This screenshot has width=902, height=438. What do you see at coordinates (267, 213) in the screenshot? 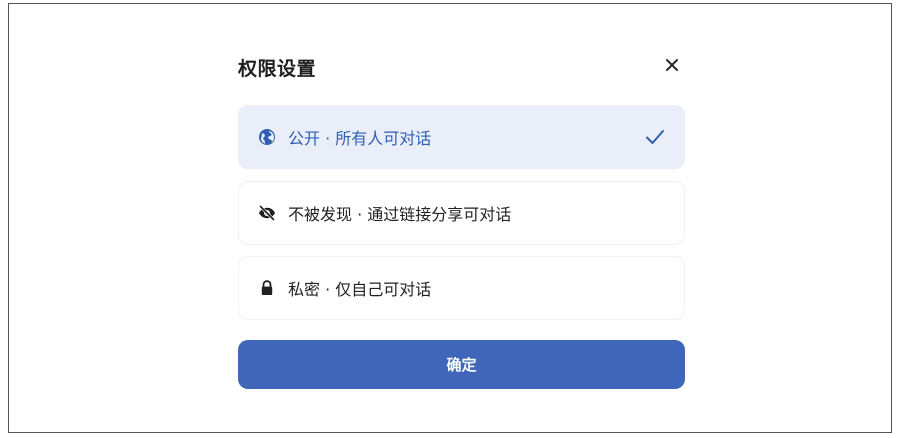
I see `eye-off-icon` at bounding box center [267, 213].